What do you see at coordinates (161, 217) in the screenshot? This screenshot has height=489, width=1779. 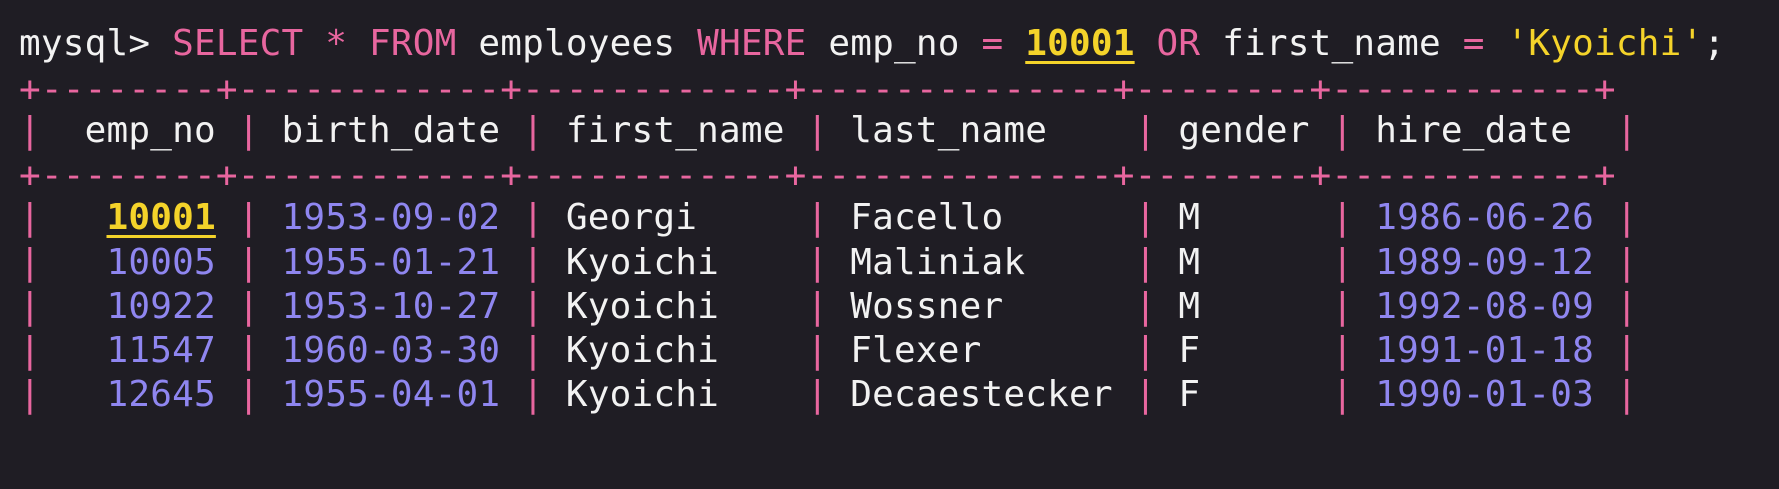 I see `cell-emp-no: 10001` at bounding box center [161, 217].